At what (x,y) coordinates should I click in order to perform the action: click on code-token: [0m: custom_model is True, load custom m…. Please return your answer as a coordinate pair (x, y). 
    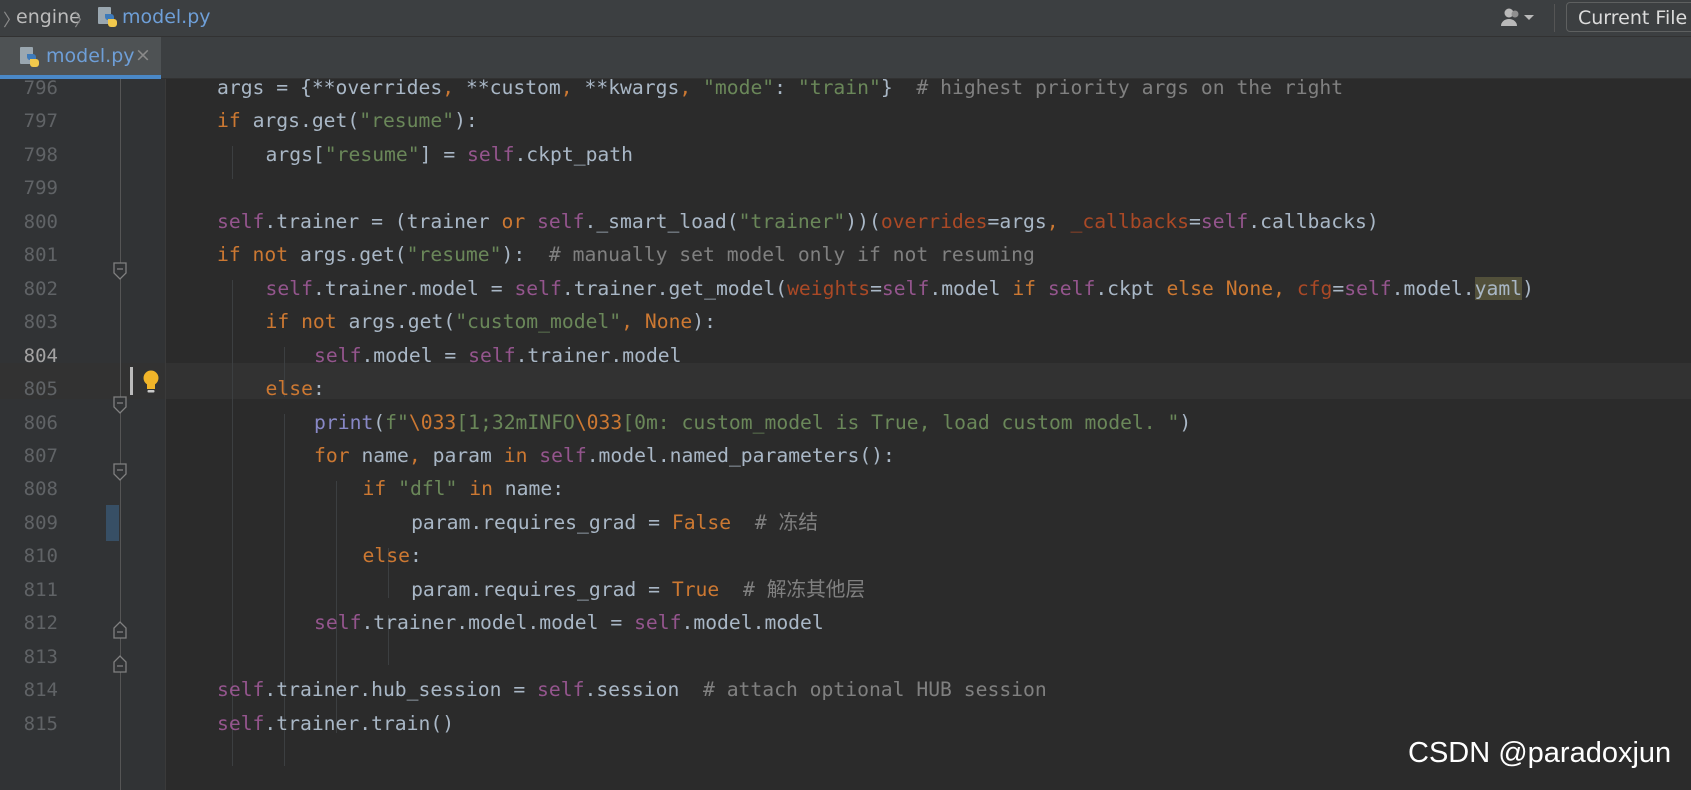
    Looking at the image, I should click on (901, 422).